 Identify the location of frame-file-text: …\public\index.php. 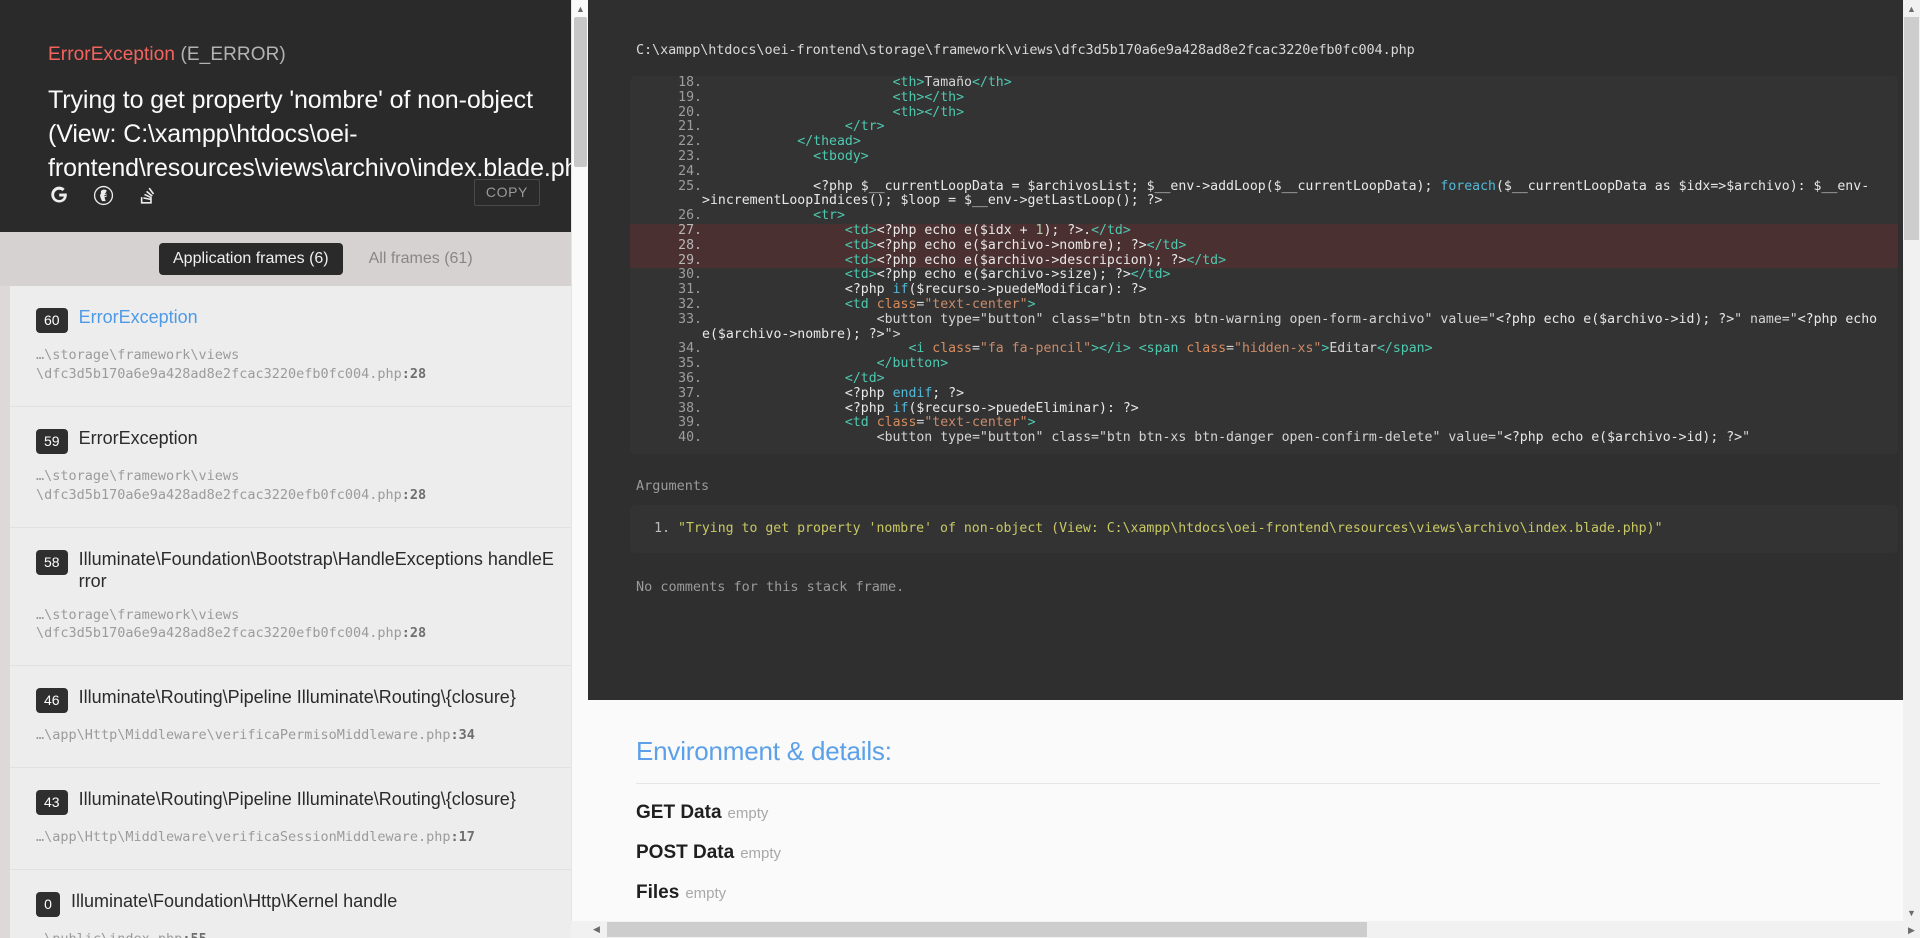
(109, 934).